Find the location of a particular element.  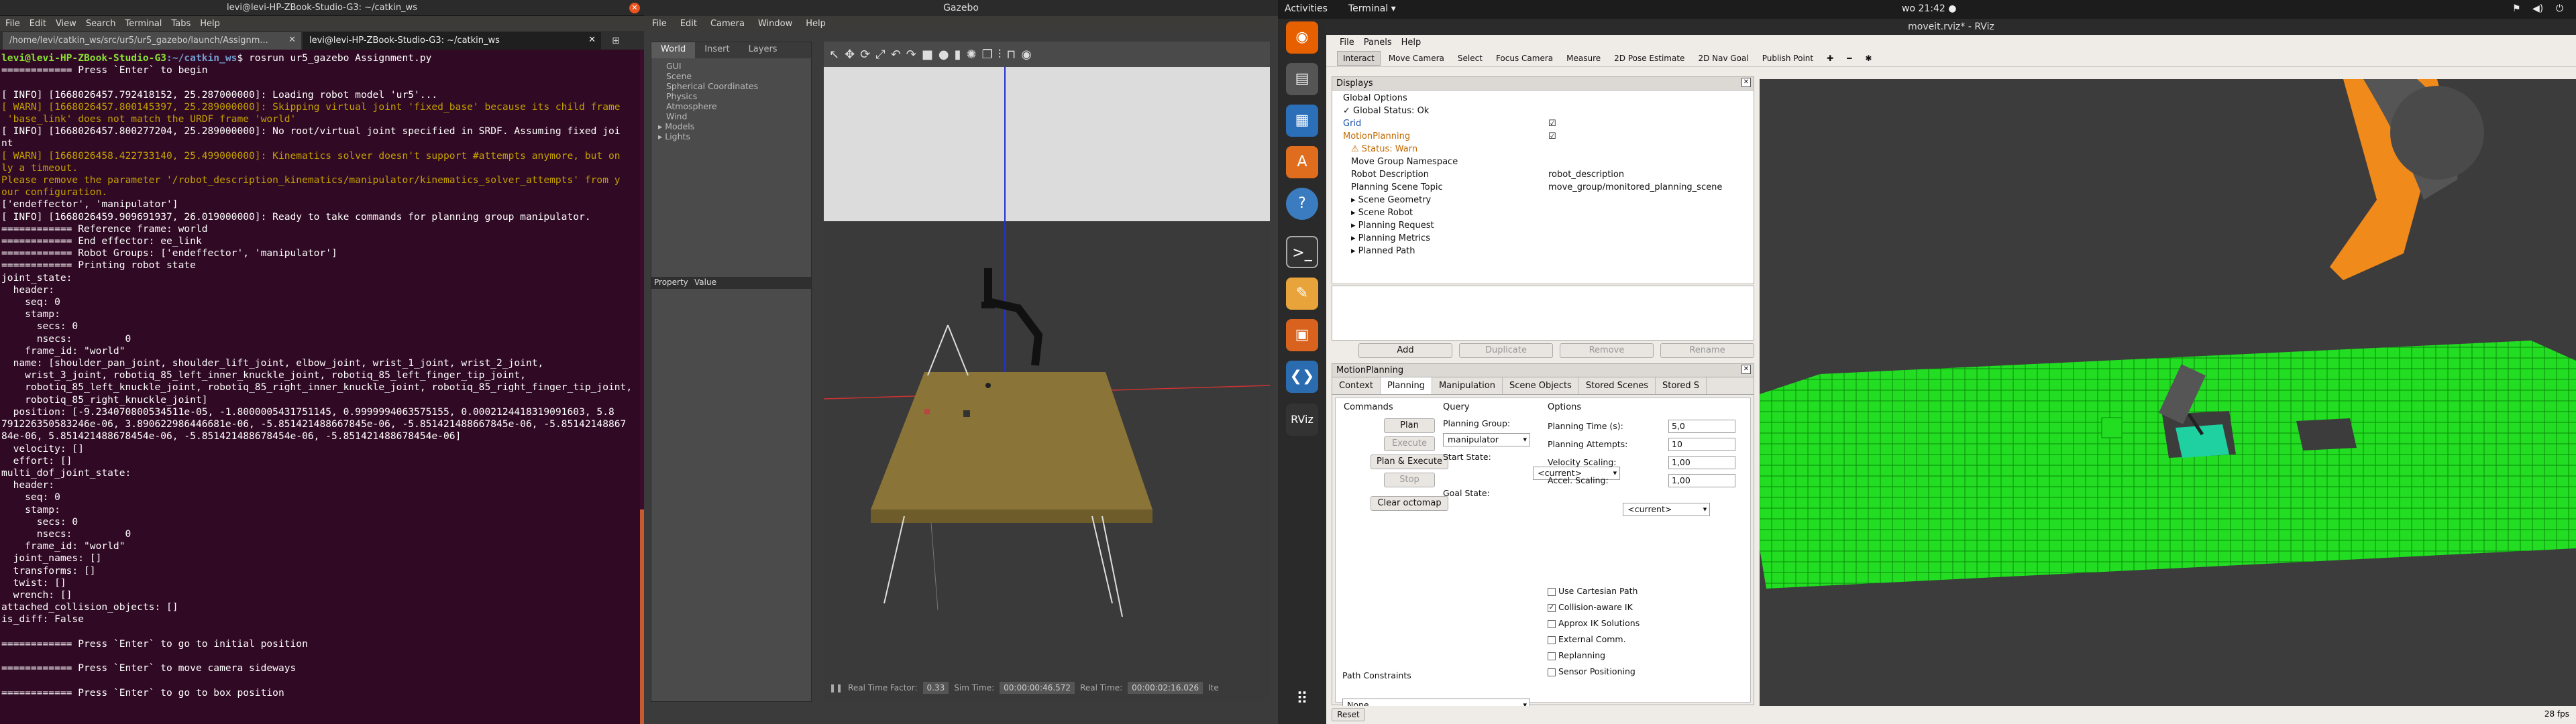

display-row: ⚠ Status: Warn is located at coordinates (1543, 149).